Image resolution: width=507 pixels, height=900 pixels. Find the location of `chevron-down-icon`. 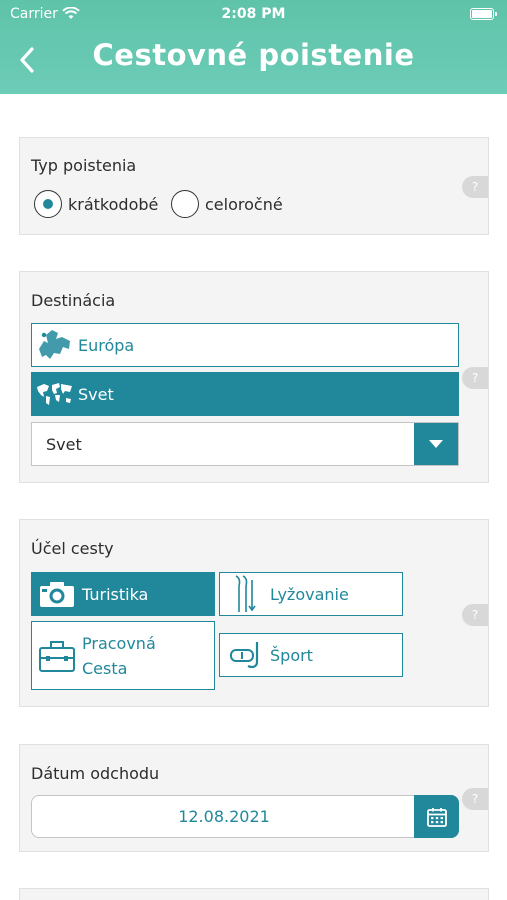

chevron-down-icon is located at coordinates (436, 444).